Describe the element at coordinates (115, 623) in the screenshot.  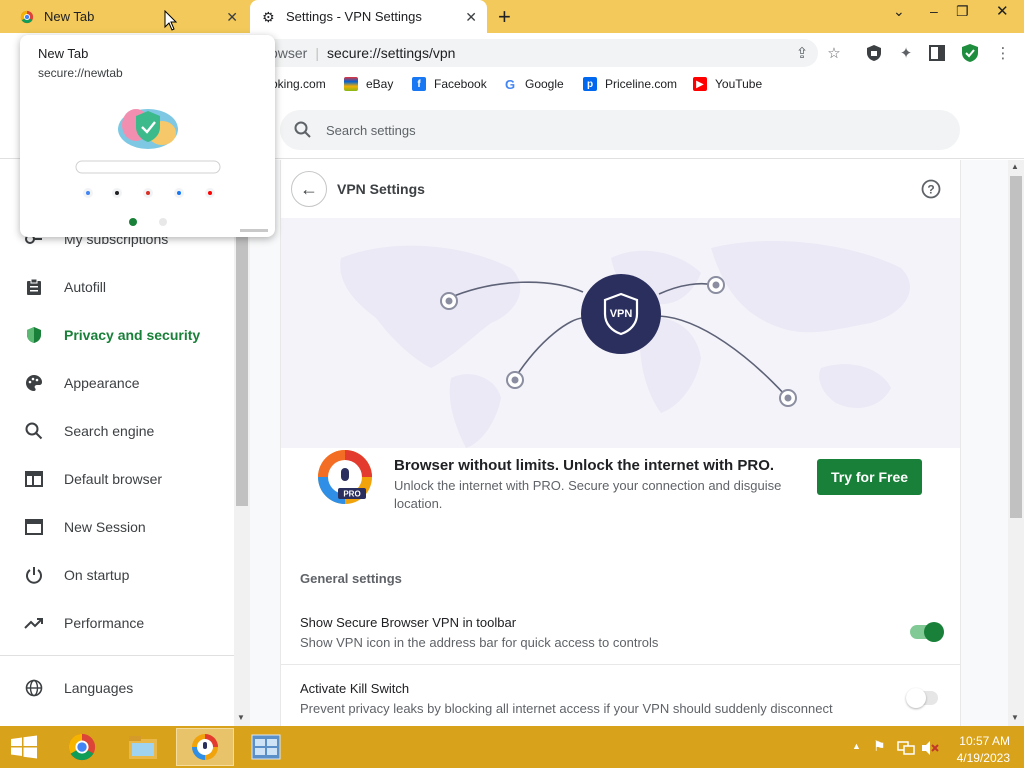
I see `sidebar-item-performance: Performance` at that location.